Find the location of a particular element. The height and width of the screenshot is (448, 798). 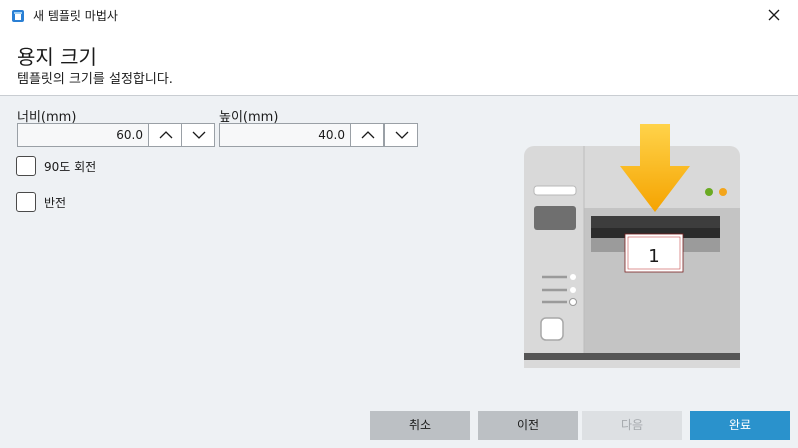

page-header: 용지 크기 템플릿의 크기를 설정합니다. is located at coordinates (399, 64).